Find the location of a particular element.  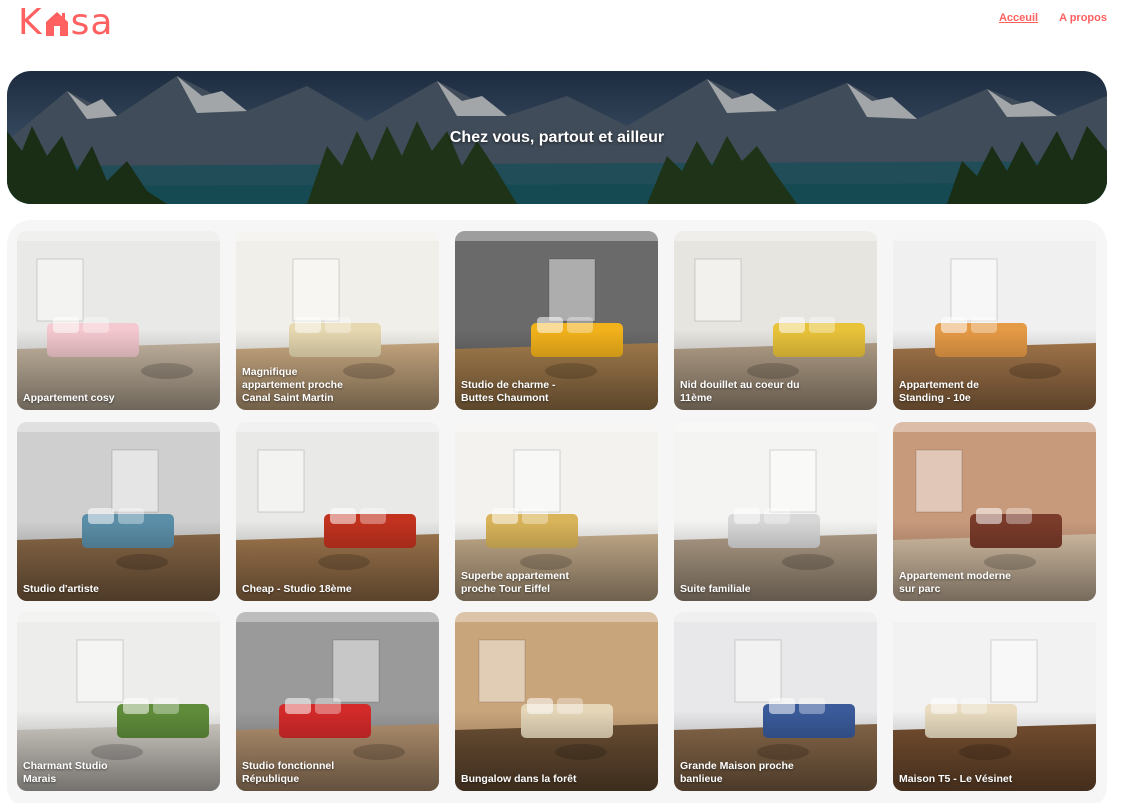

kasa-logo: K sa is located at coordinates (66, 22).